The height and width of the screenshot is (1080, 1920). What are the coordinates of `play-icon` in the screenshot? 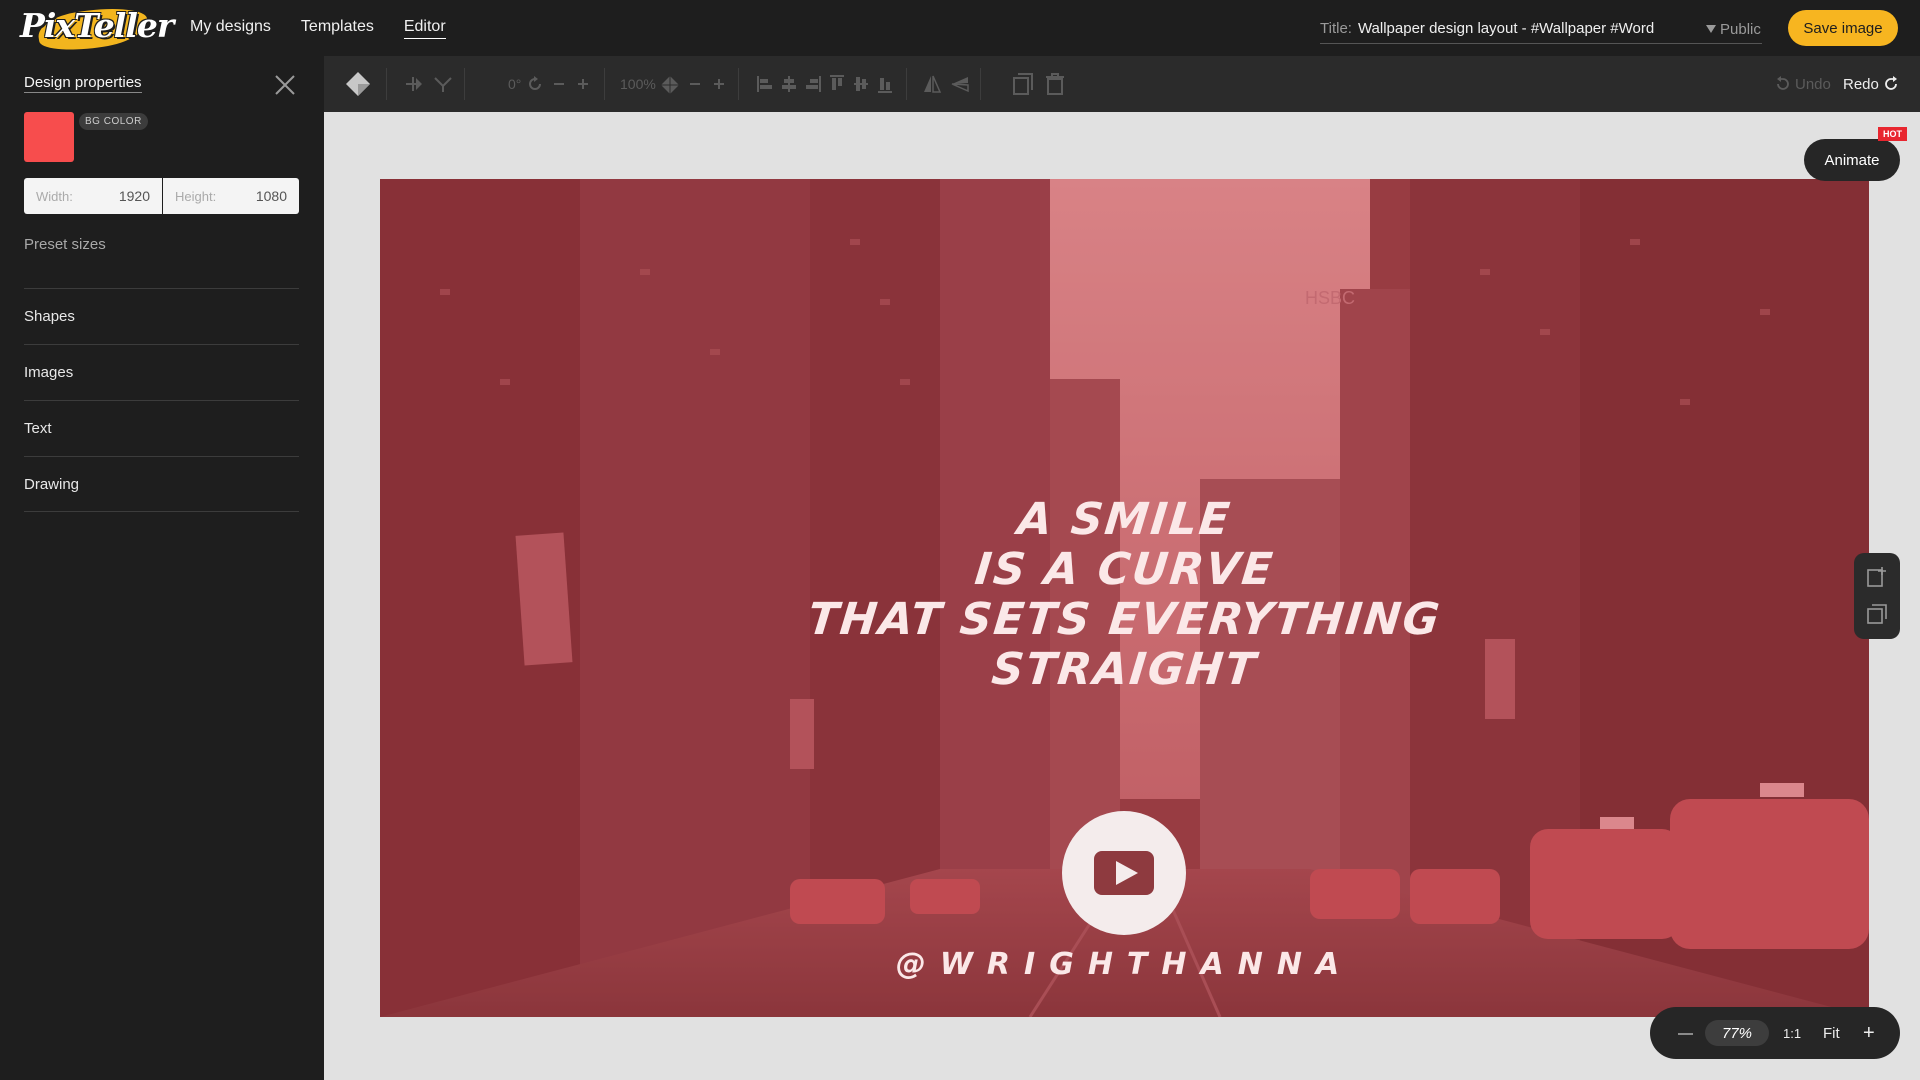 It's located at (1124, 873).